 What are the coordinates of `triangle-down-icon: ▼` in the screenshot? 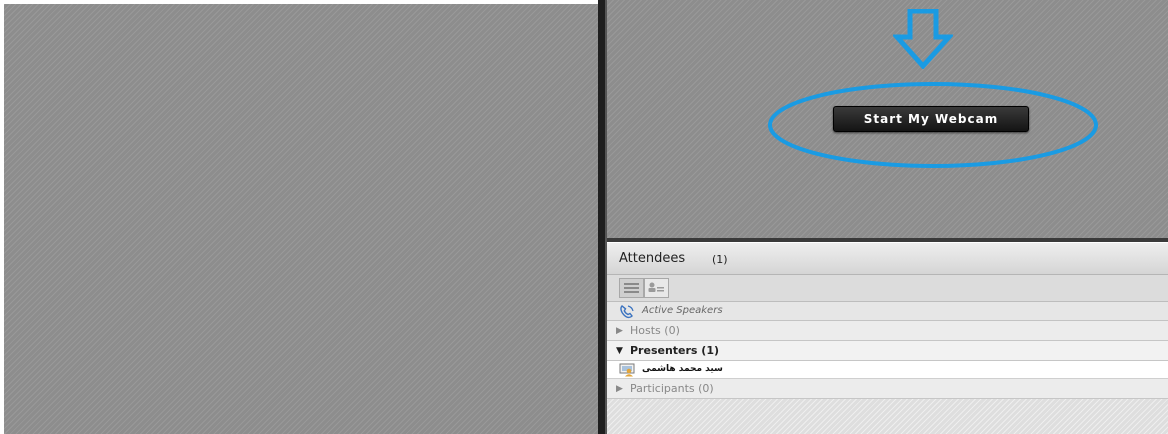 It's located at (619, 351).